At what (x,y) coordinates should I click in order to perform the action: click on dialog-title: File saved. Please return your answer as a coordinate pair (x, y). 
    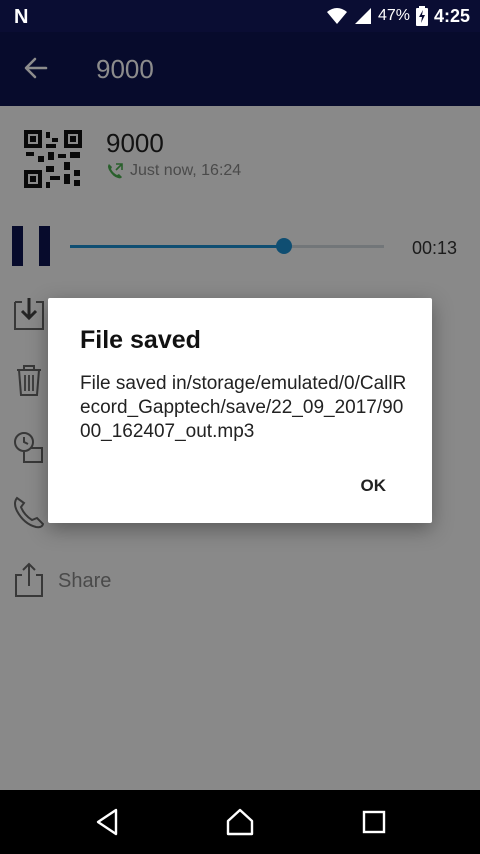
    Looking at the image, I should click on (140, 340).